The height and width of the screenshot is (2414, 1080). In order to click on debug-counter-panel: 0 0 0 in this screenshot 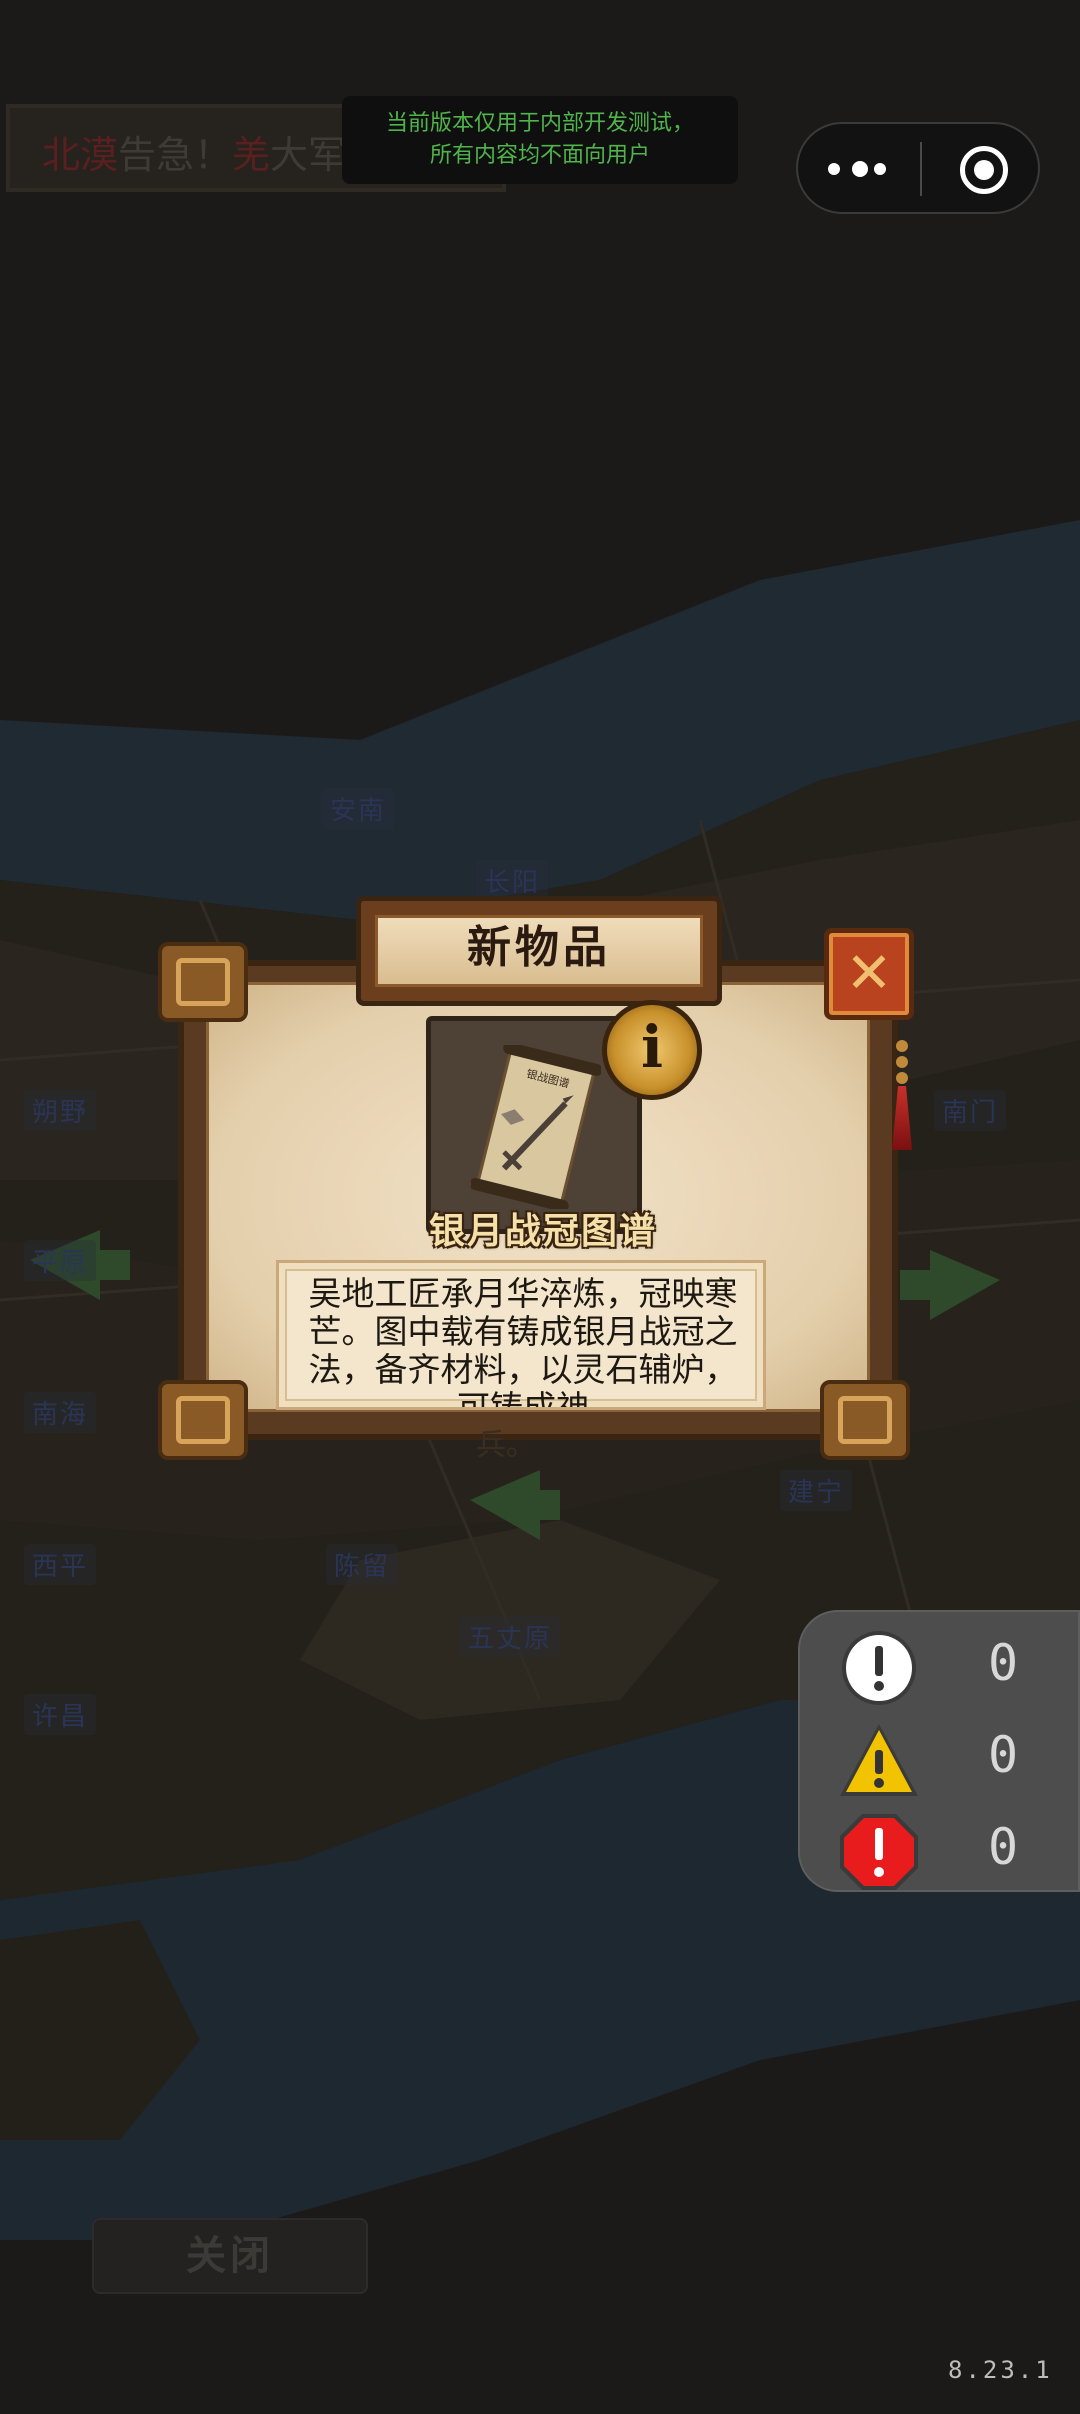, I will do `click(939, 1751)`.